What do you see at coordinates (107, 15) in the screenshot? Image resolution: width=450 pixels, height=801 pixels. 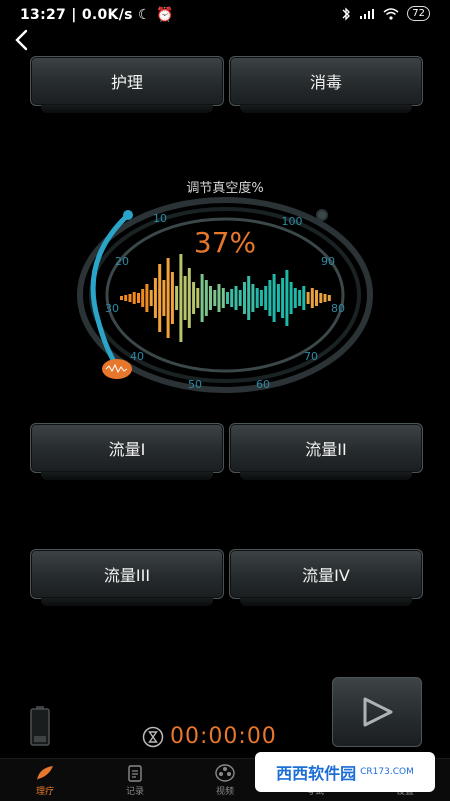 I see `status-network-speed: 0.0K/s` at bounding box center [107, 15].